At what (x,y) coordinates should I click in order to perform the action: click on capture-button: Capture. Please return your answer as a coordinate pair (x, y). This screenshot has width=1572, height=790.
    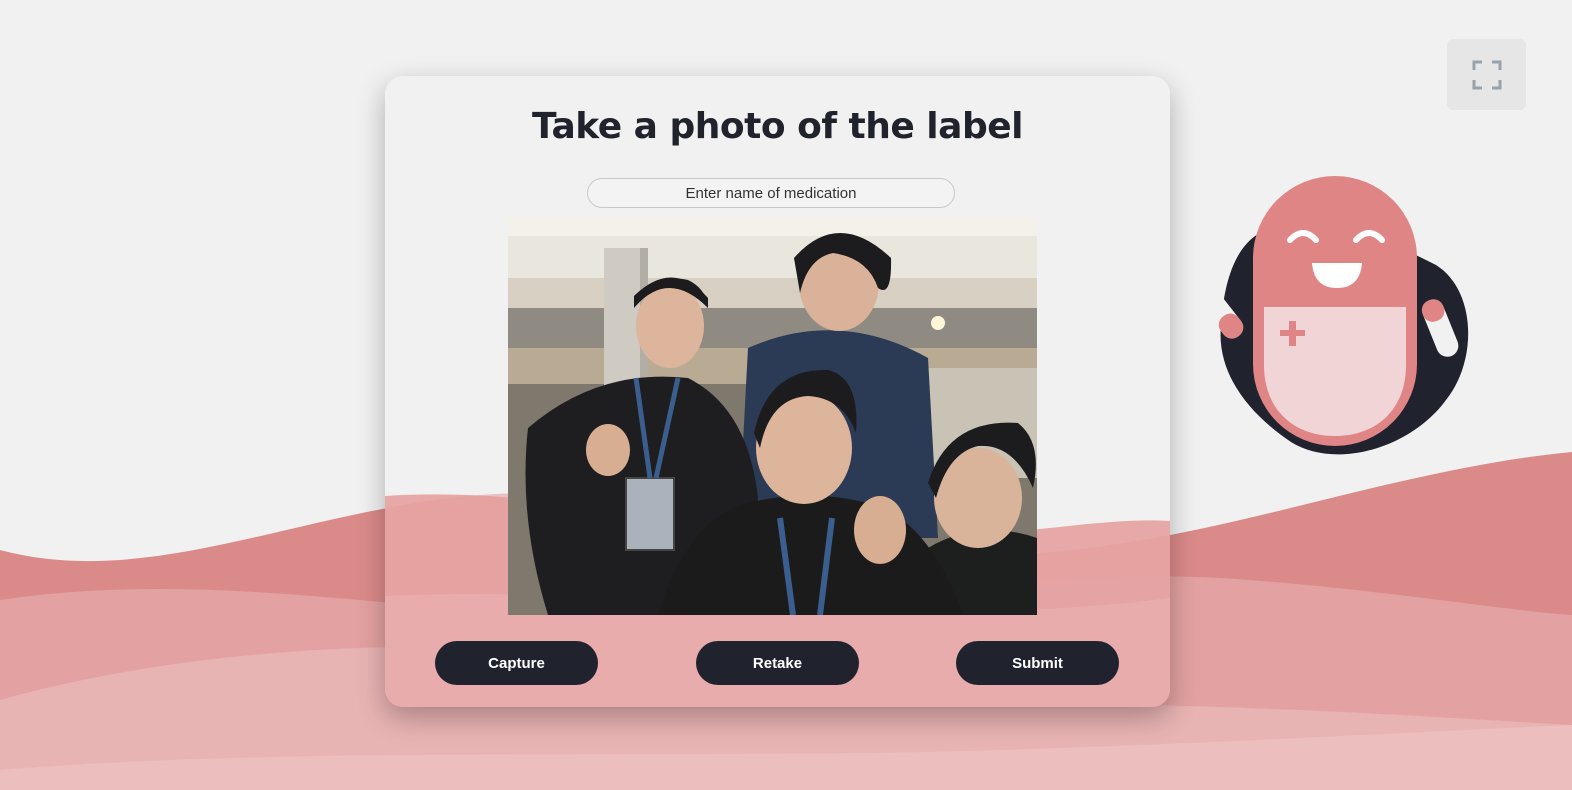
    Looking at the image, I should click on (516, 663).